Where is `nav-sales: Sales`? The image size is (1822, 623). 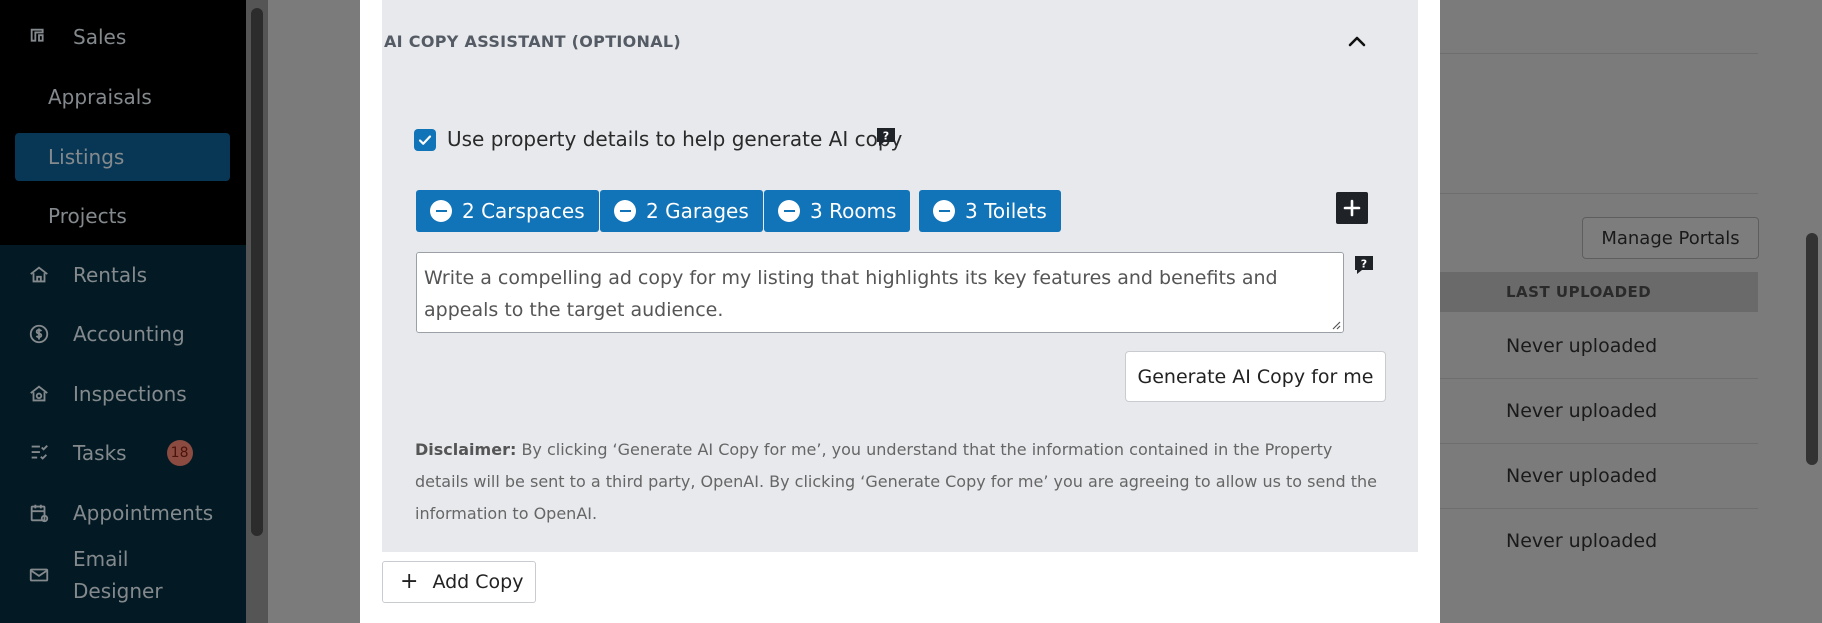 nav-sales: Sales is located at coordinates (123, 37).